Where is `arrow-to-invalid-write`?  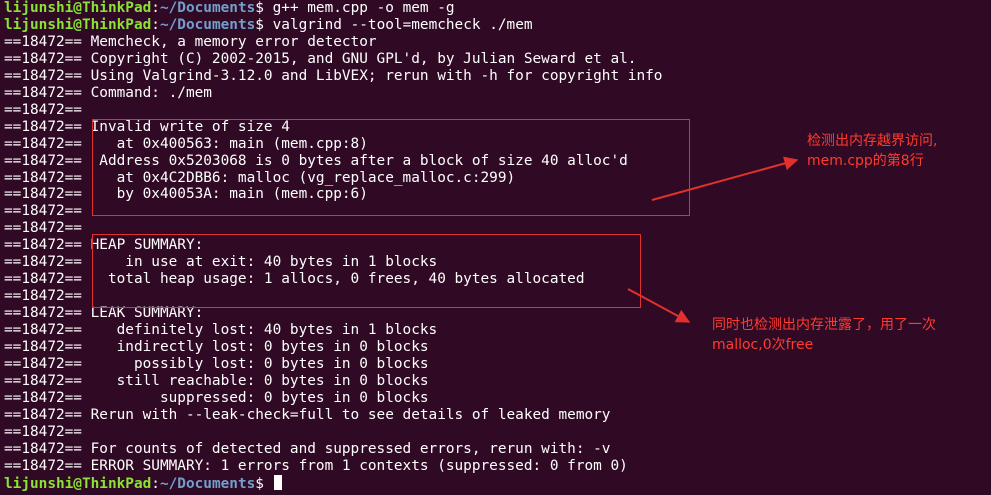 arrow-to-invalid-write is located at coordinates (725, 178).